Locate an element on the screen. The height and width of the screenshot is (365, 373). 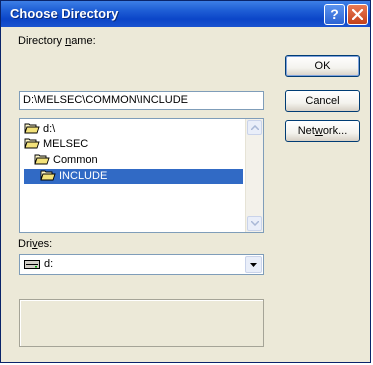
help-button: ? is located at coordinates (334, 14).